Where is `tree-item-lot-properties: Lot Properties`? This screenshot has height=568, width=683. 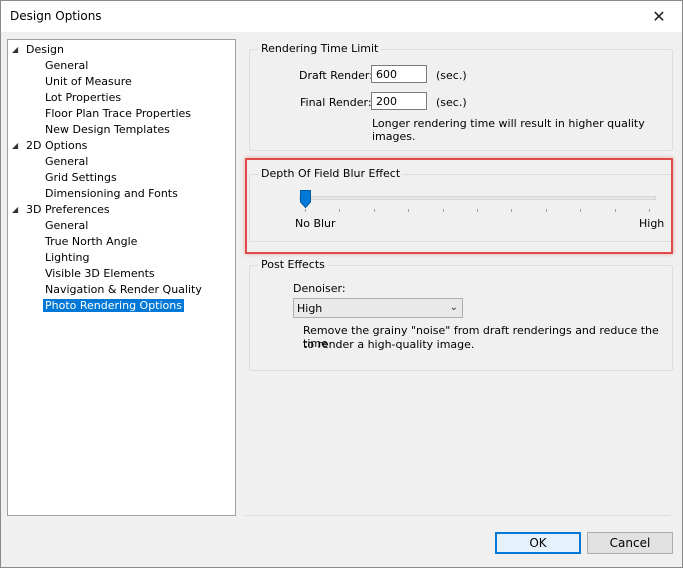 tree-item-lot-properties: Lot Properties is located at coordinates (83, 97).